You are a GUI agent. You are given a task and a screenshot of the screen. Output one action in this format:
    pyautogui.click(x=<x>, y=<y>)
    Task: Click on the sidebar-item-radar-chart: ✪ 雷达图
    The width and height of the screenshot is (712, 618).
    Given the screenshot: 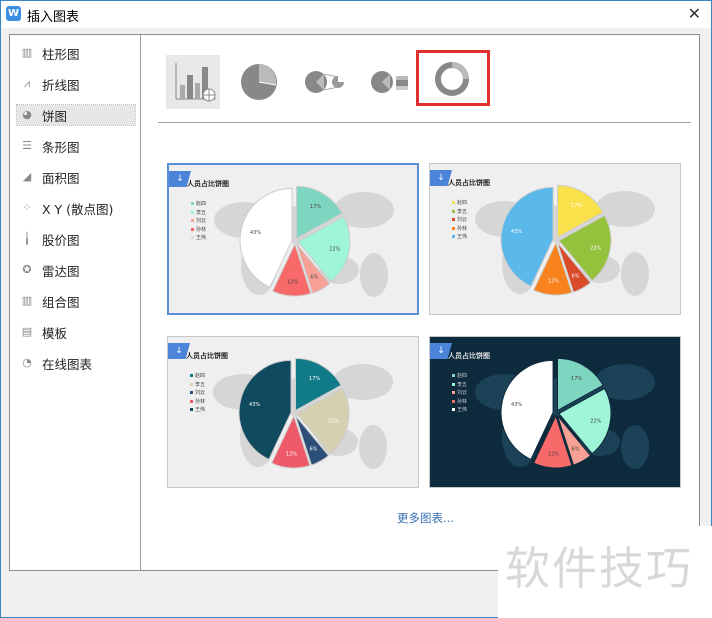 What is the action you would take?
    pyautogui.click(x=76, y=270)
    